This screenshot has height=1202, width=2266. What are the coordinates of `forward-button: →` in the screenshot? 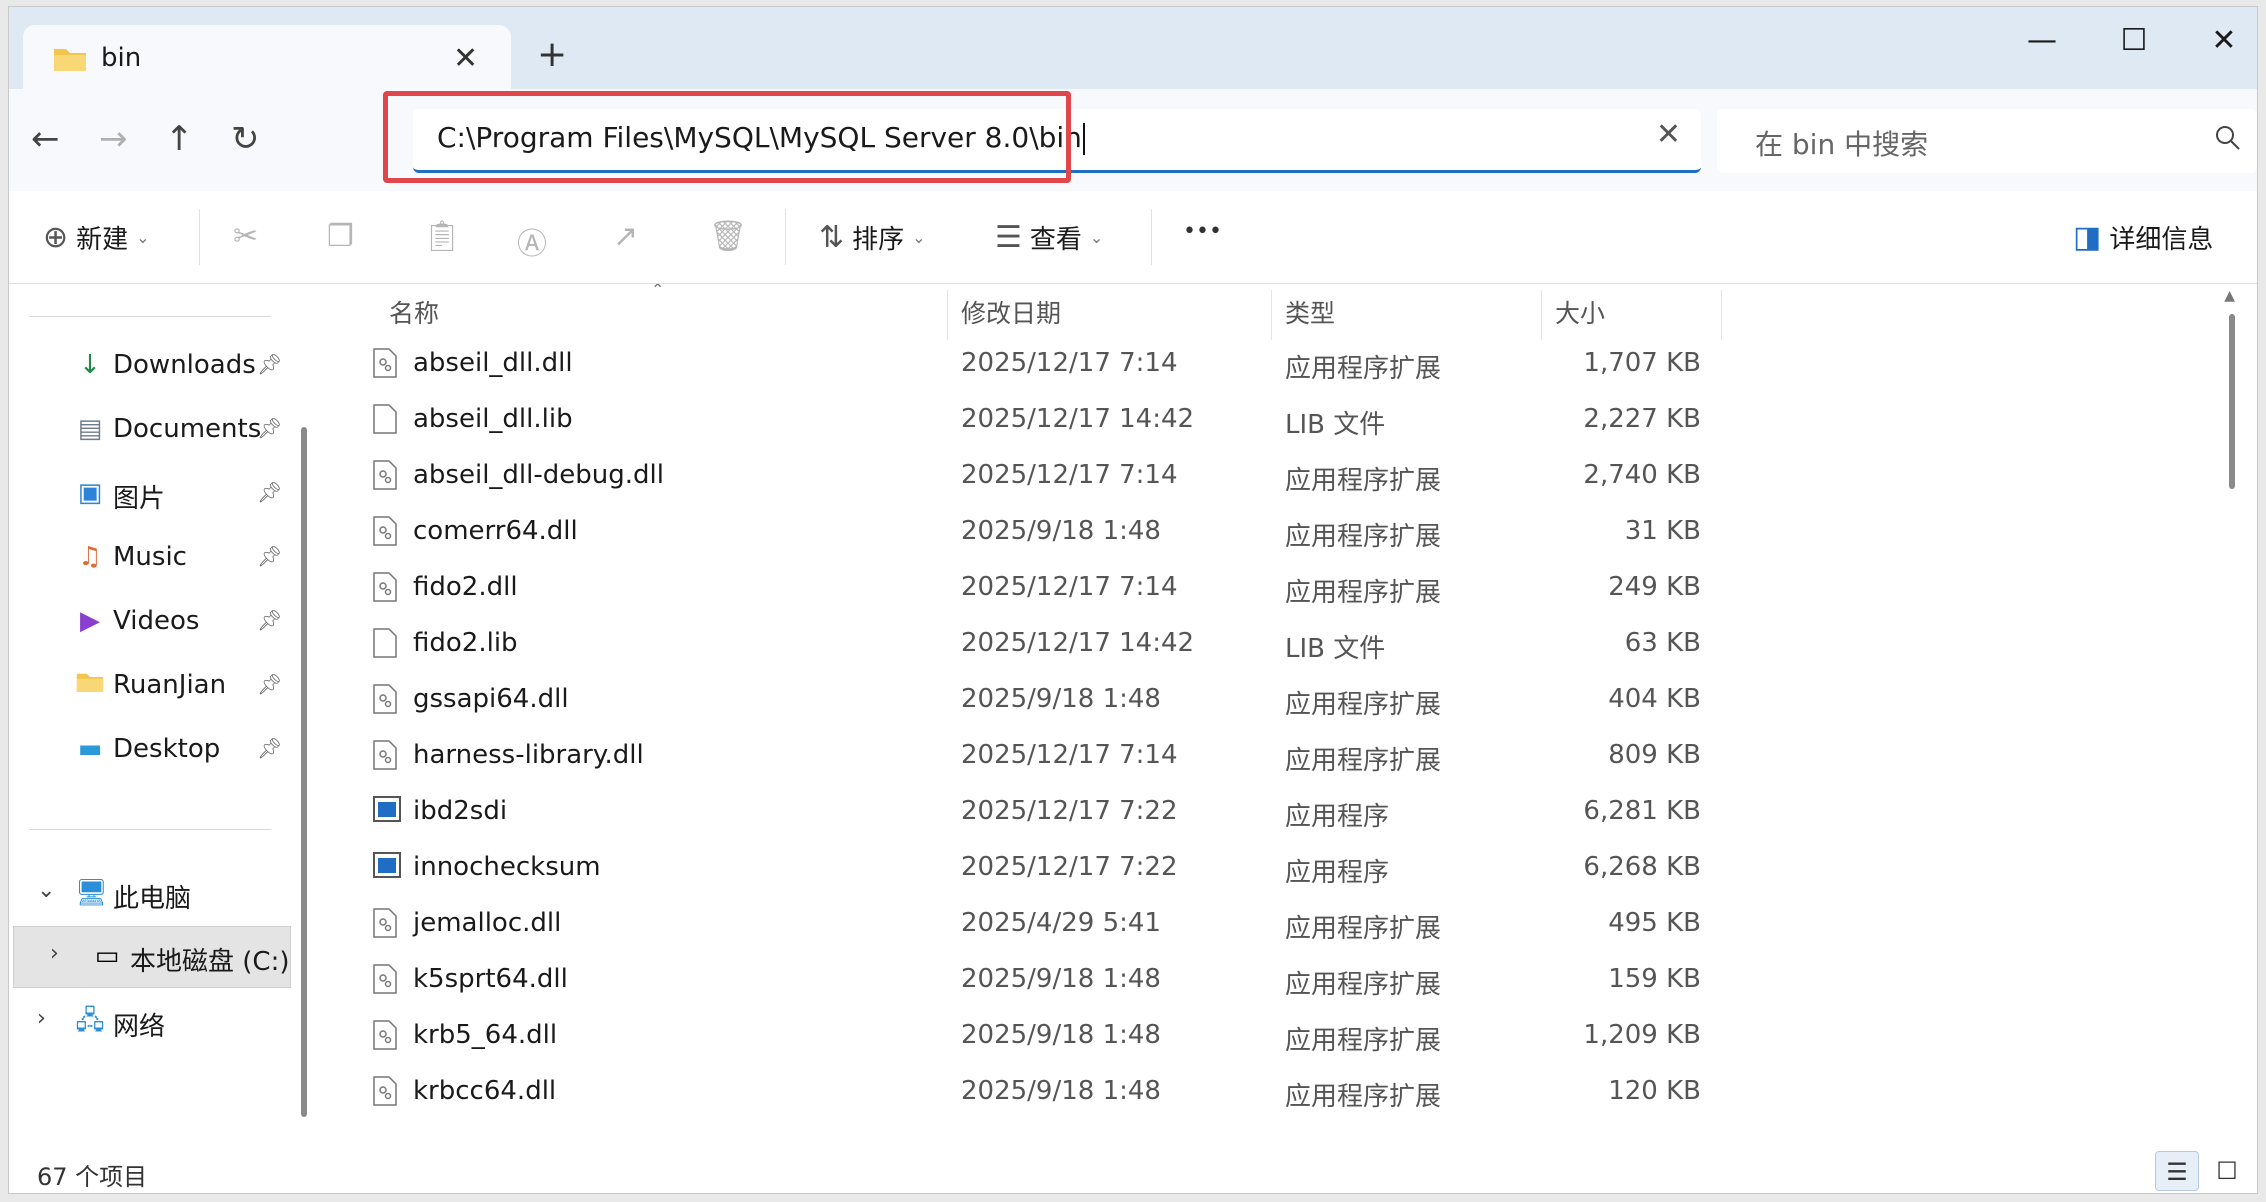 It's located at (113, 139).